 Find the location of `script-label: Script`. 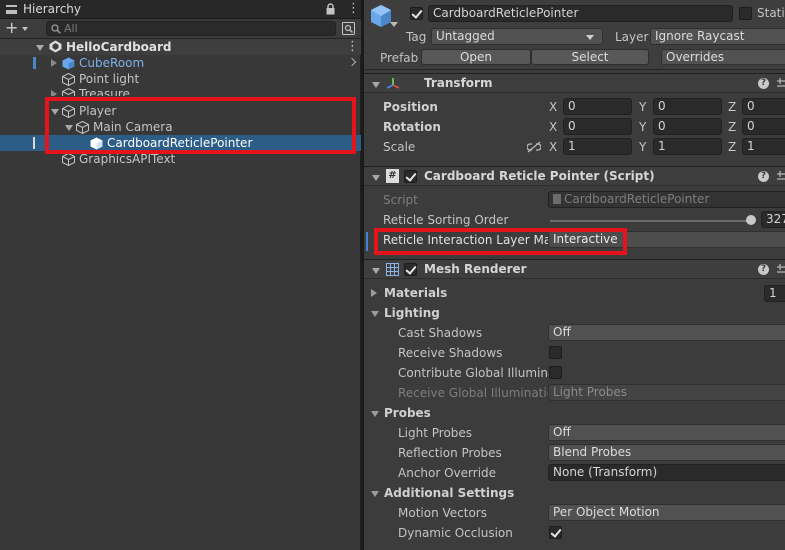

script-label: Script is located at coordinates (400, 200).